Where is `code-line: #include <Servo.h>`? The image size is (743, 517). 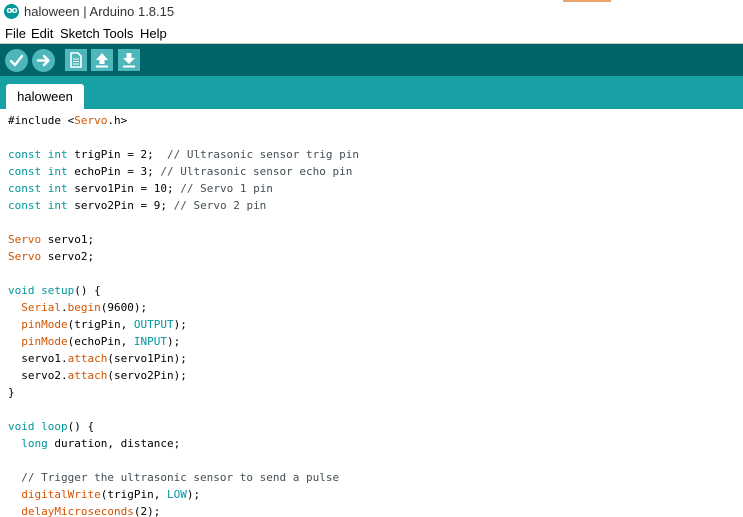 code-line: #include <Servo.h> is located at coordinates (67, 120).